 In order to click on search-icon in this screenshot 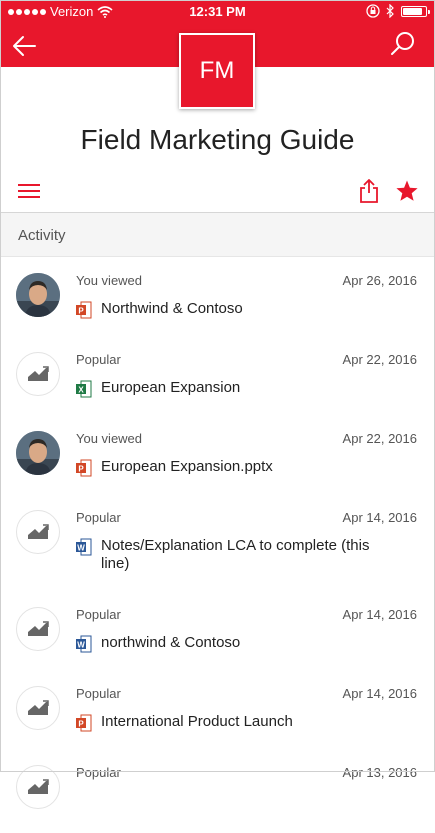, I will do `click(402, 43)`.